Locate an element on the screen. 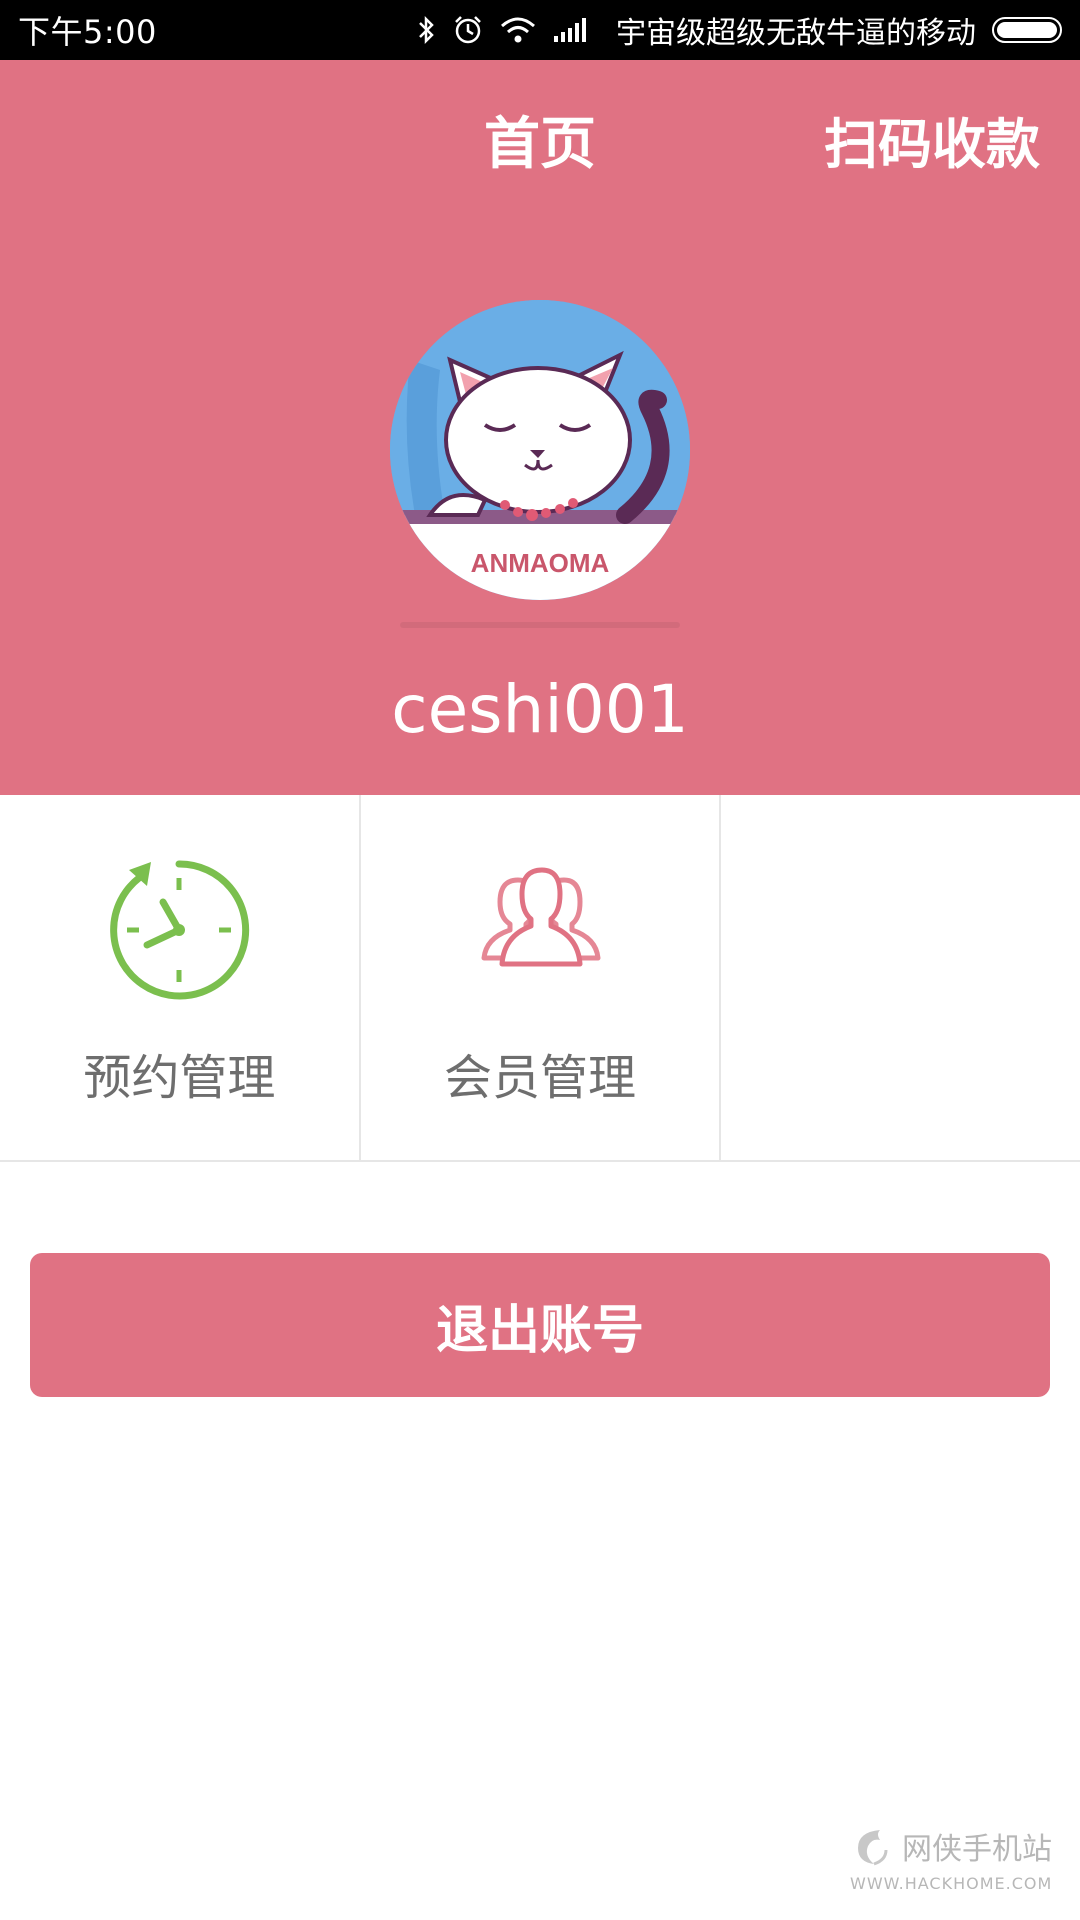 The width and height of the screenshot is (1080, 1920). avatar: ANMAOMA is located at coordinates (540, 450).